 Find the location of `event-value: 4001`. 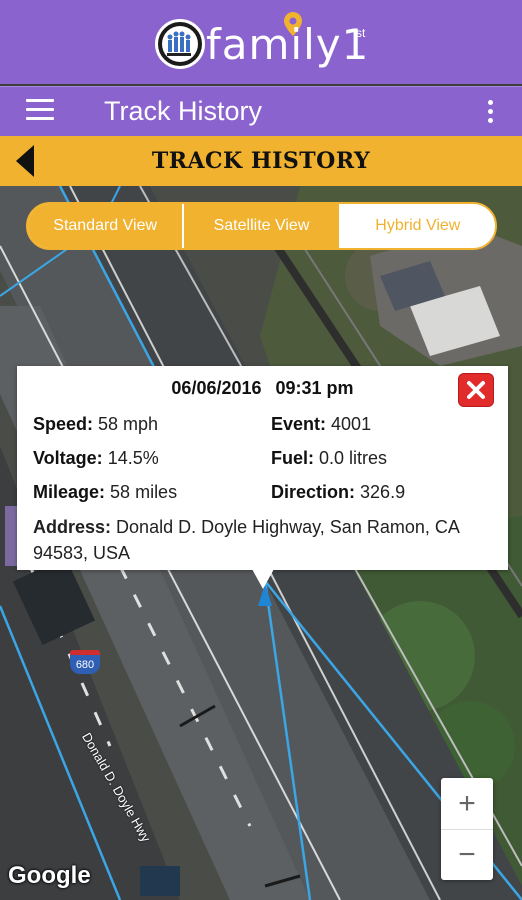

event-value: 4001 is located at coordinates (351, 424).